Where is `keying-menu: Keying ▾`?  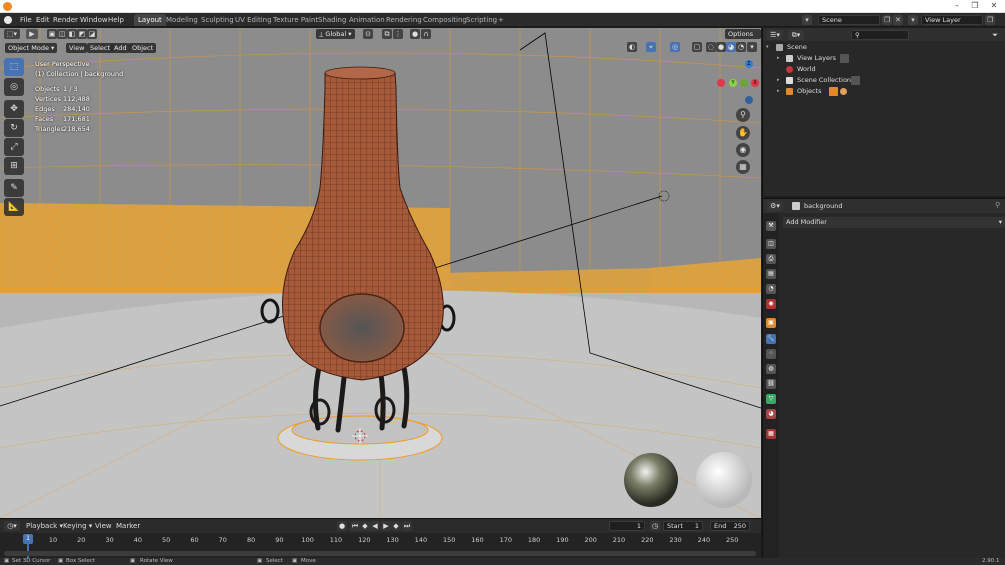 keying-menu: Keying ▾ is located at coordinates (77, 526).